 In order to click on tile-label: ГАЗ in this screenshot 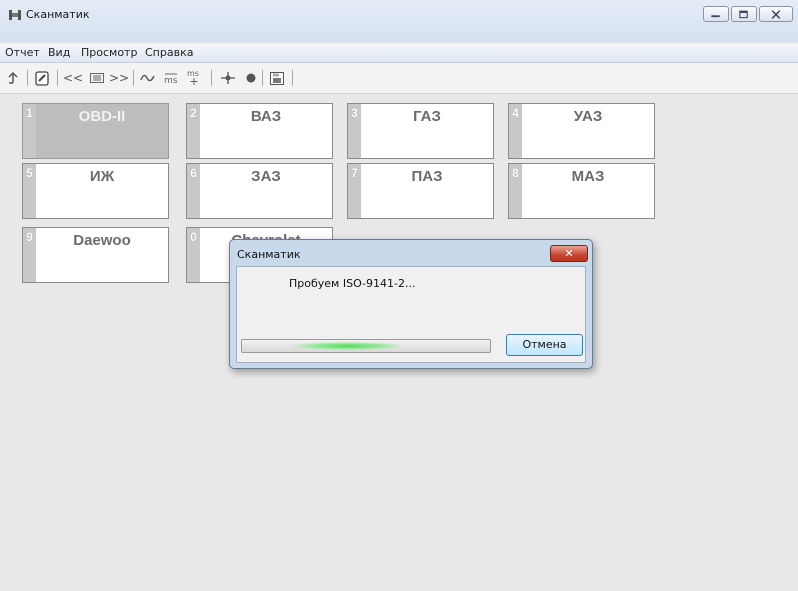, I will do `click(427, 116)`.